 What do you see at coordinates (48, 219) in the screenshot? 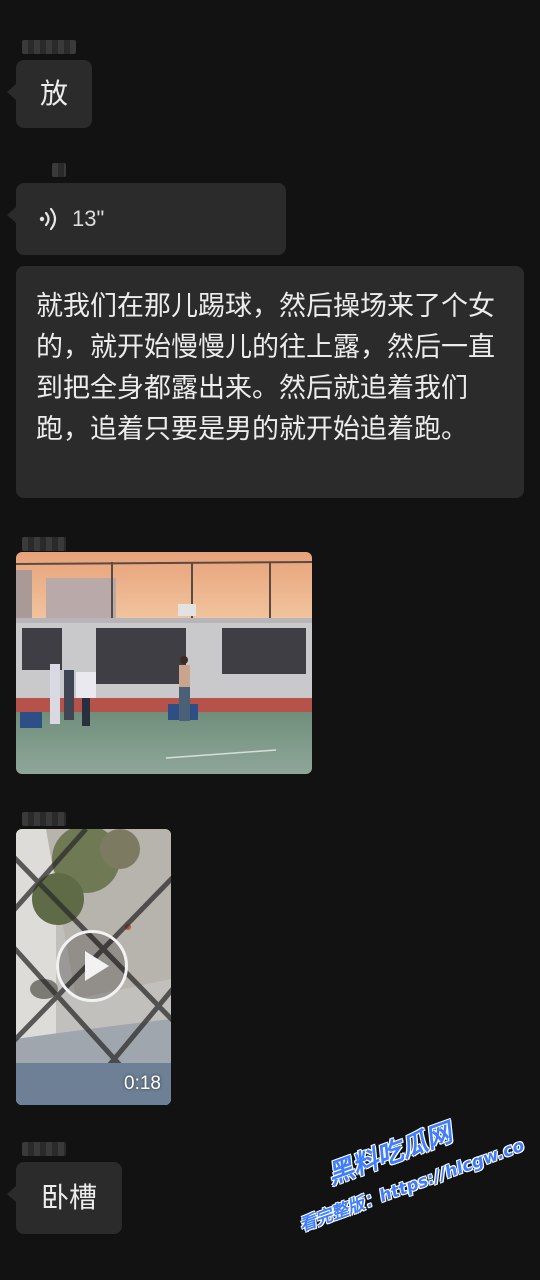
I see `voice-wave-icon` at bounding box center [48, 219].